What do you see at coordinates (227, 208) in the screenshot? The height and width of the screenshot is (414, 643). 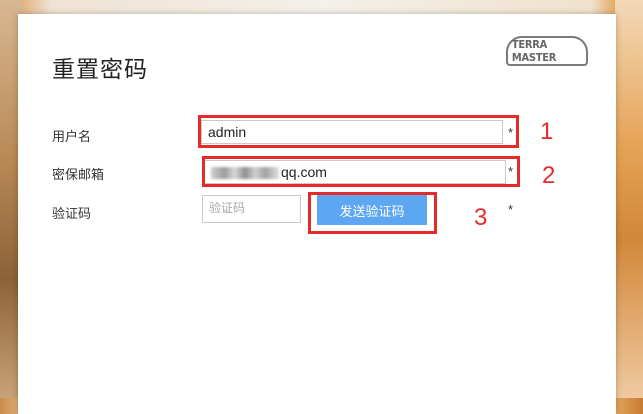 I see `code-placeholder: 验证码` at bounding box center [227, 208].